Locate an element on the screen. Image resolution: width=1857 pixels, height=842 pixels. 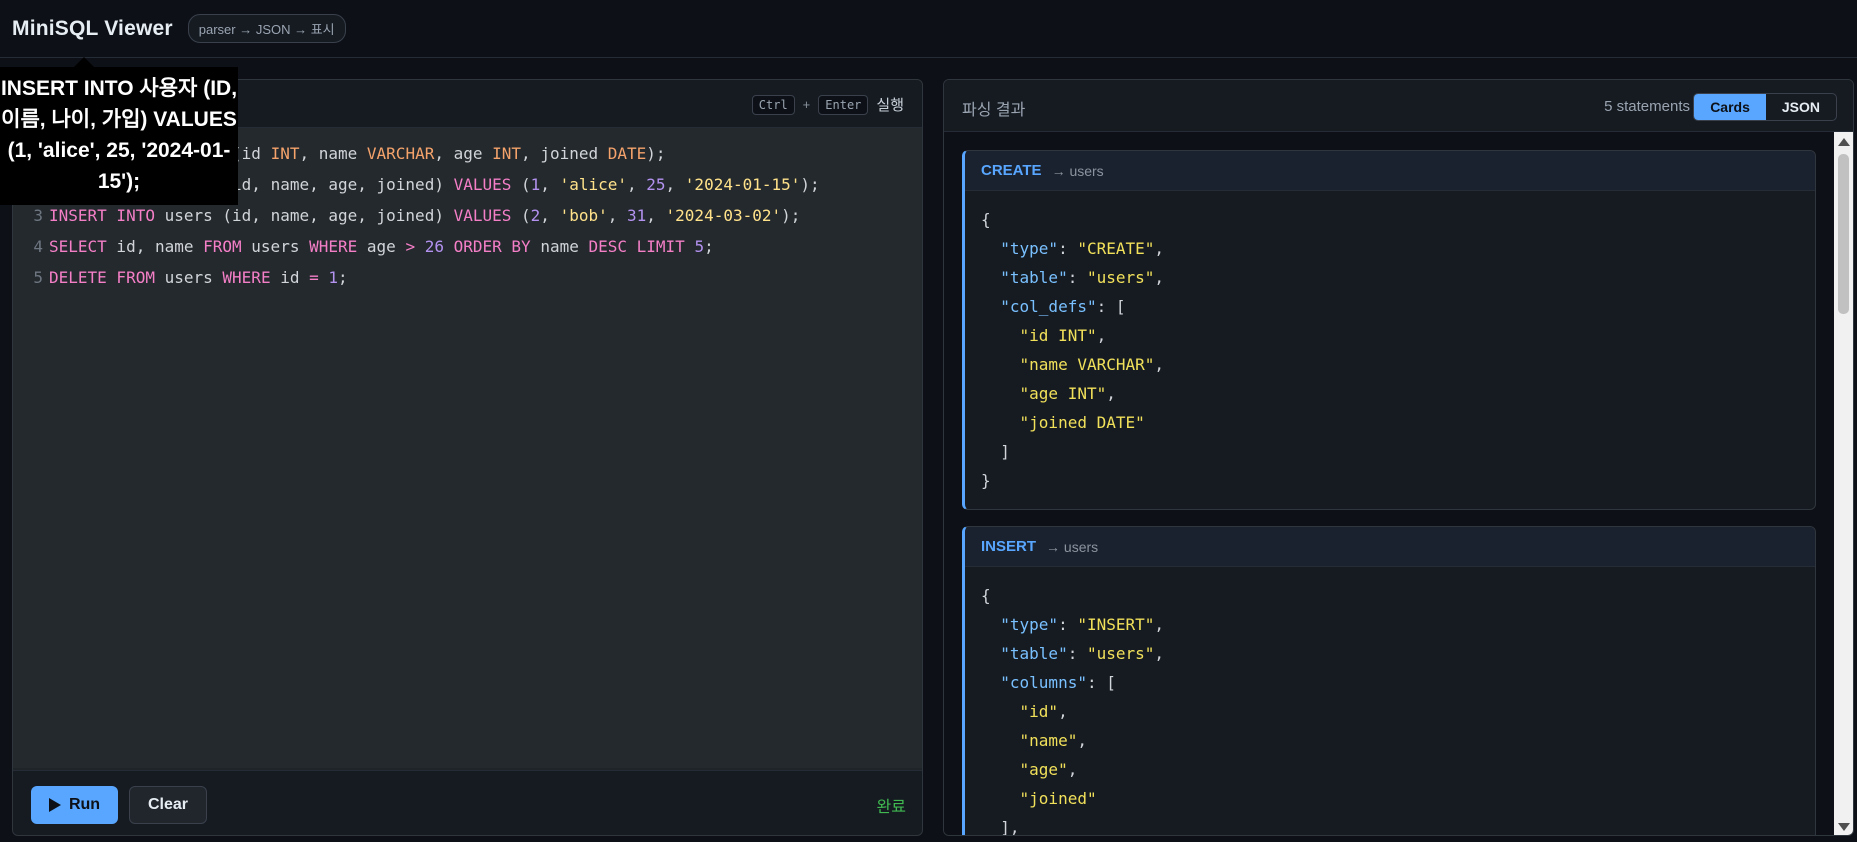
code-token: 26 is located at coordinates (434, 246).